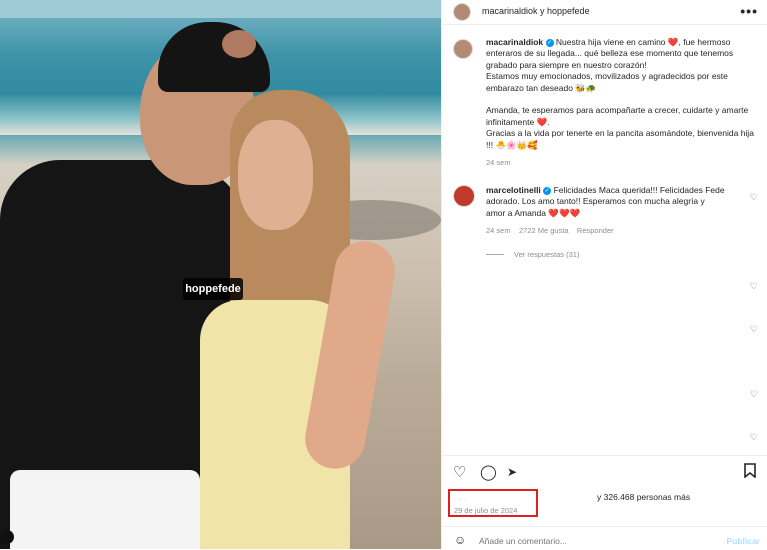 The width and height of the screenshot is (767, 550). I want to click on comment-username: marcelotinelli, so click(513, 190).